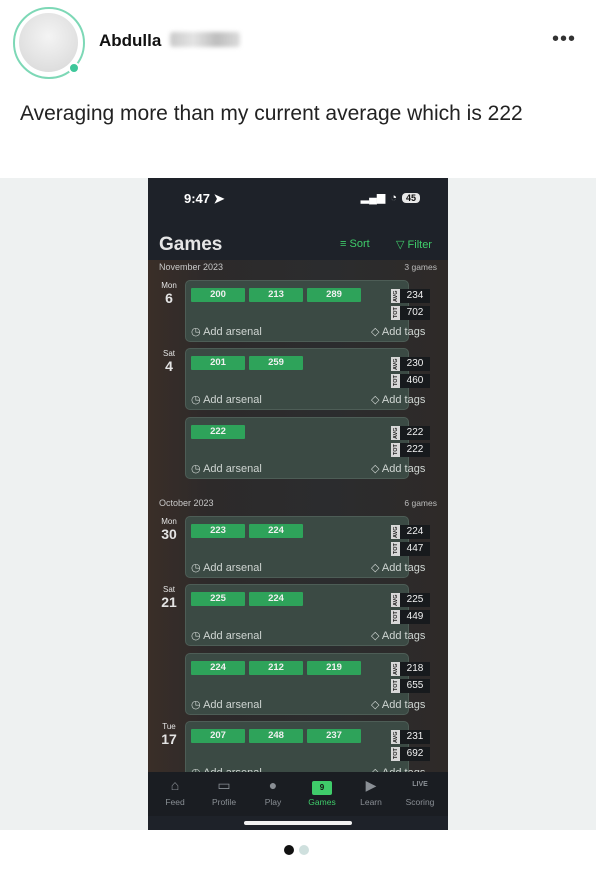 This screenshot has width=596, height=881. I want to click on game-score: 259, so click(276, 363).